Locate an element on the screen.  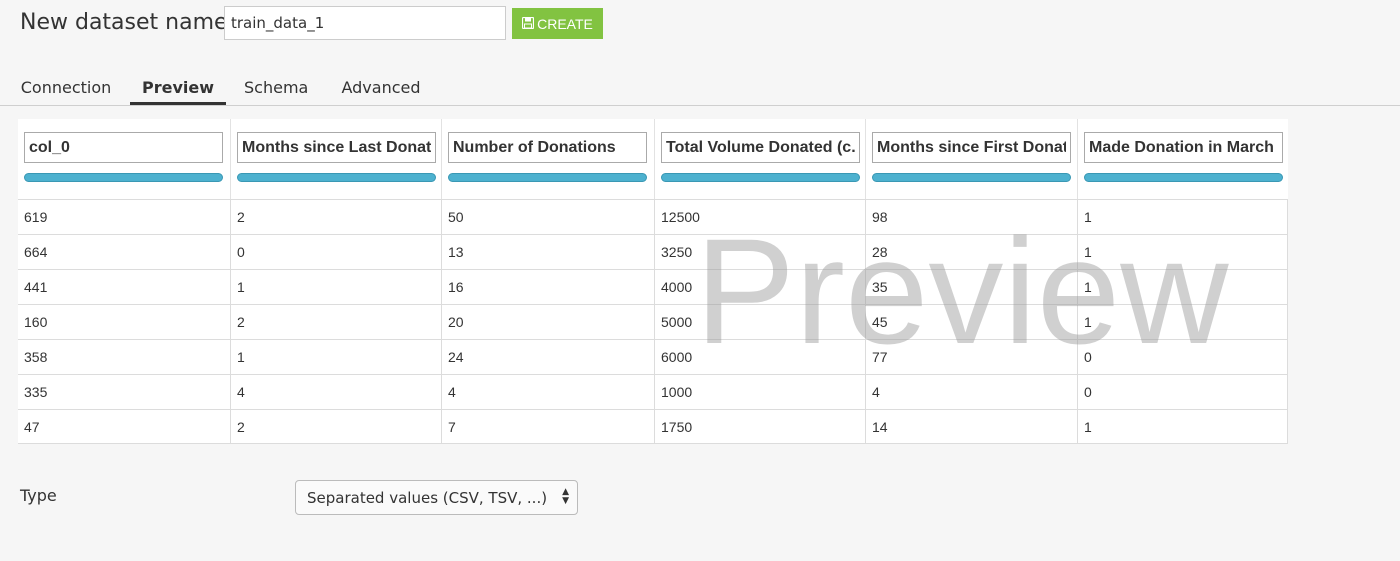
table-cell: 14 is located at coordinates (972, 427).